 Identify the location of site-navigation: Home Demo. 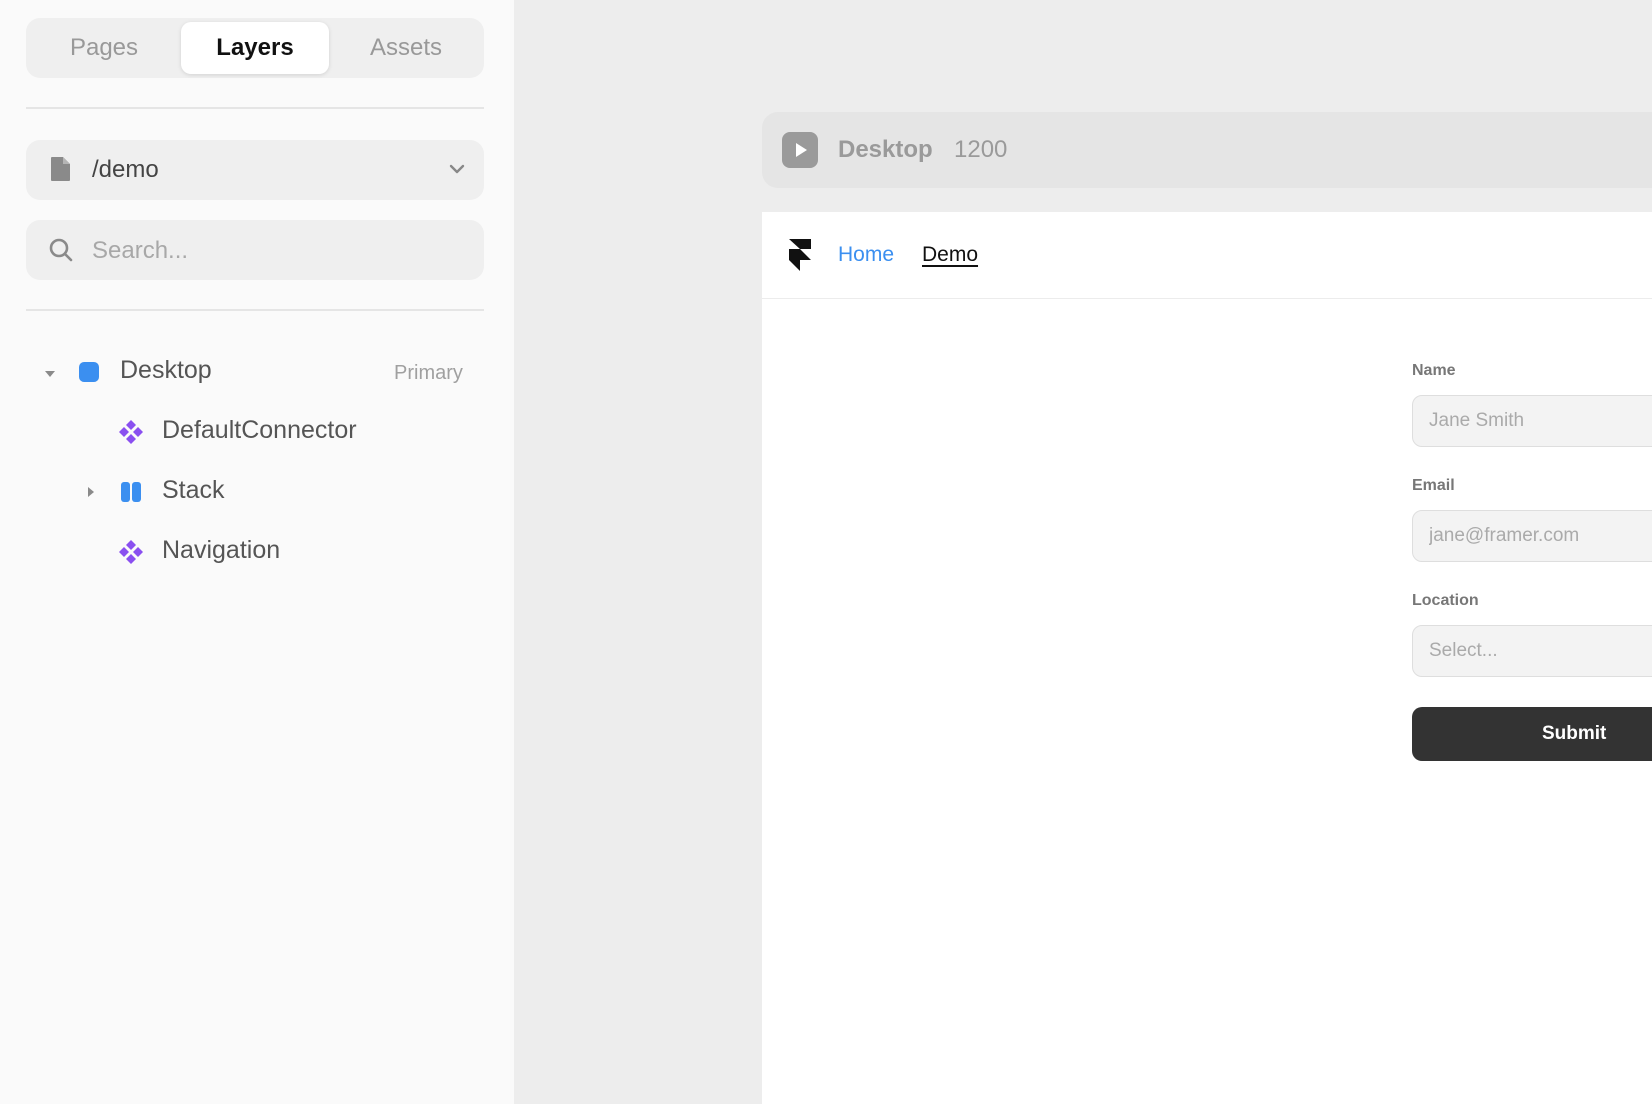
(1207, 255).